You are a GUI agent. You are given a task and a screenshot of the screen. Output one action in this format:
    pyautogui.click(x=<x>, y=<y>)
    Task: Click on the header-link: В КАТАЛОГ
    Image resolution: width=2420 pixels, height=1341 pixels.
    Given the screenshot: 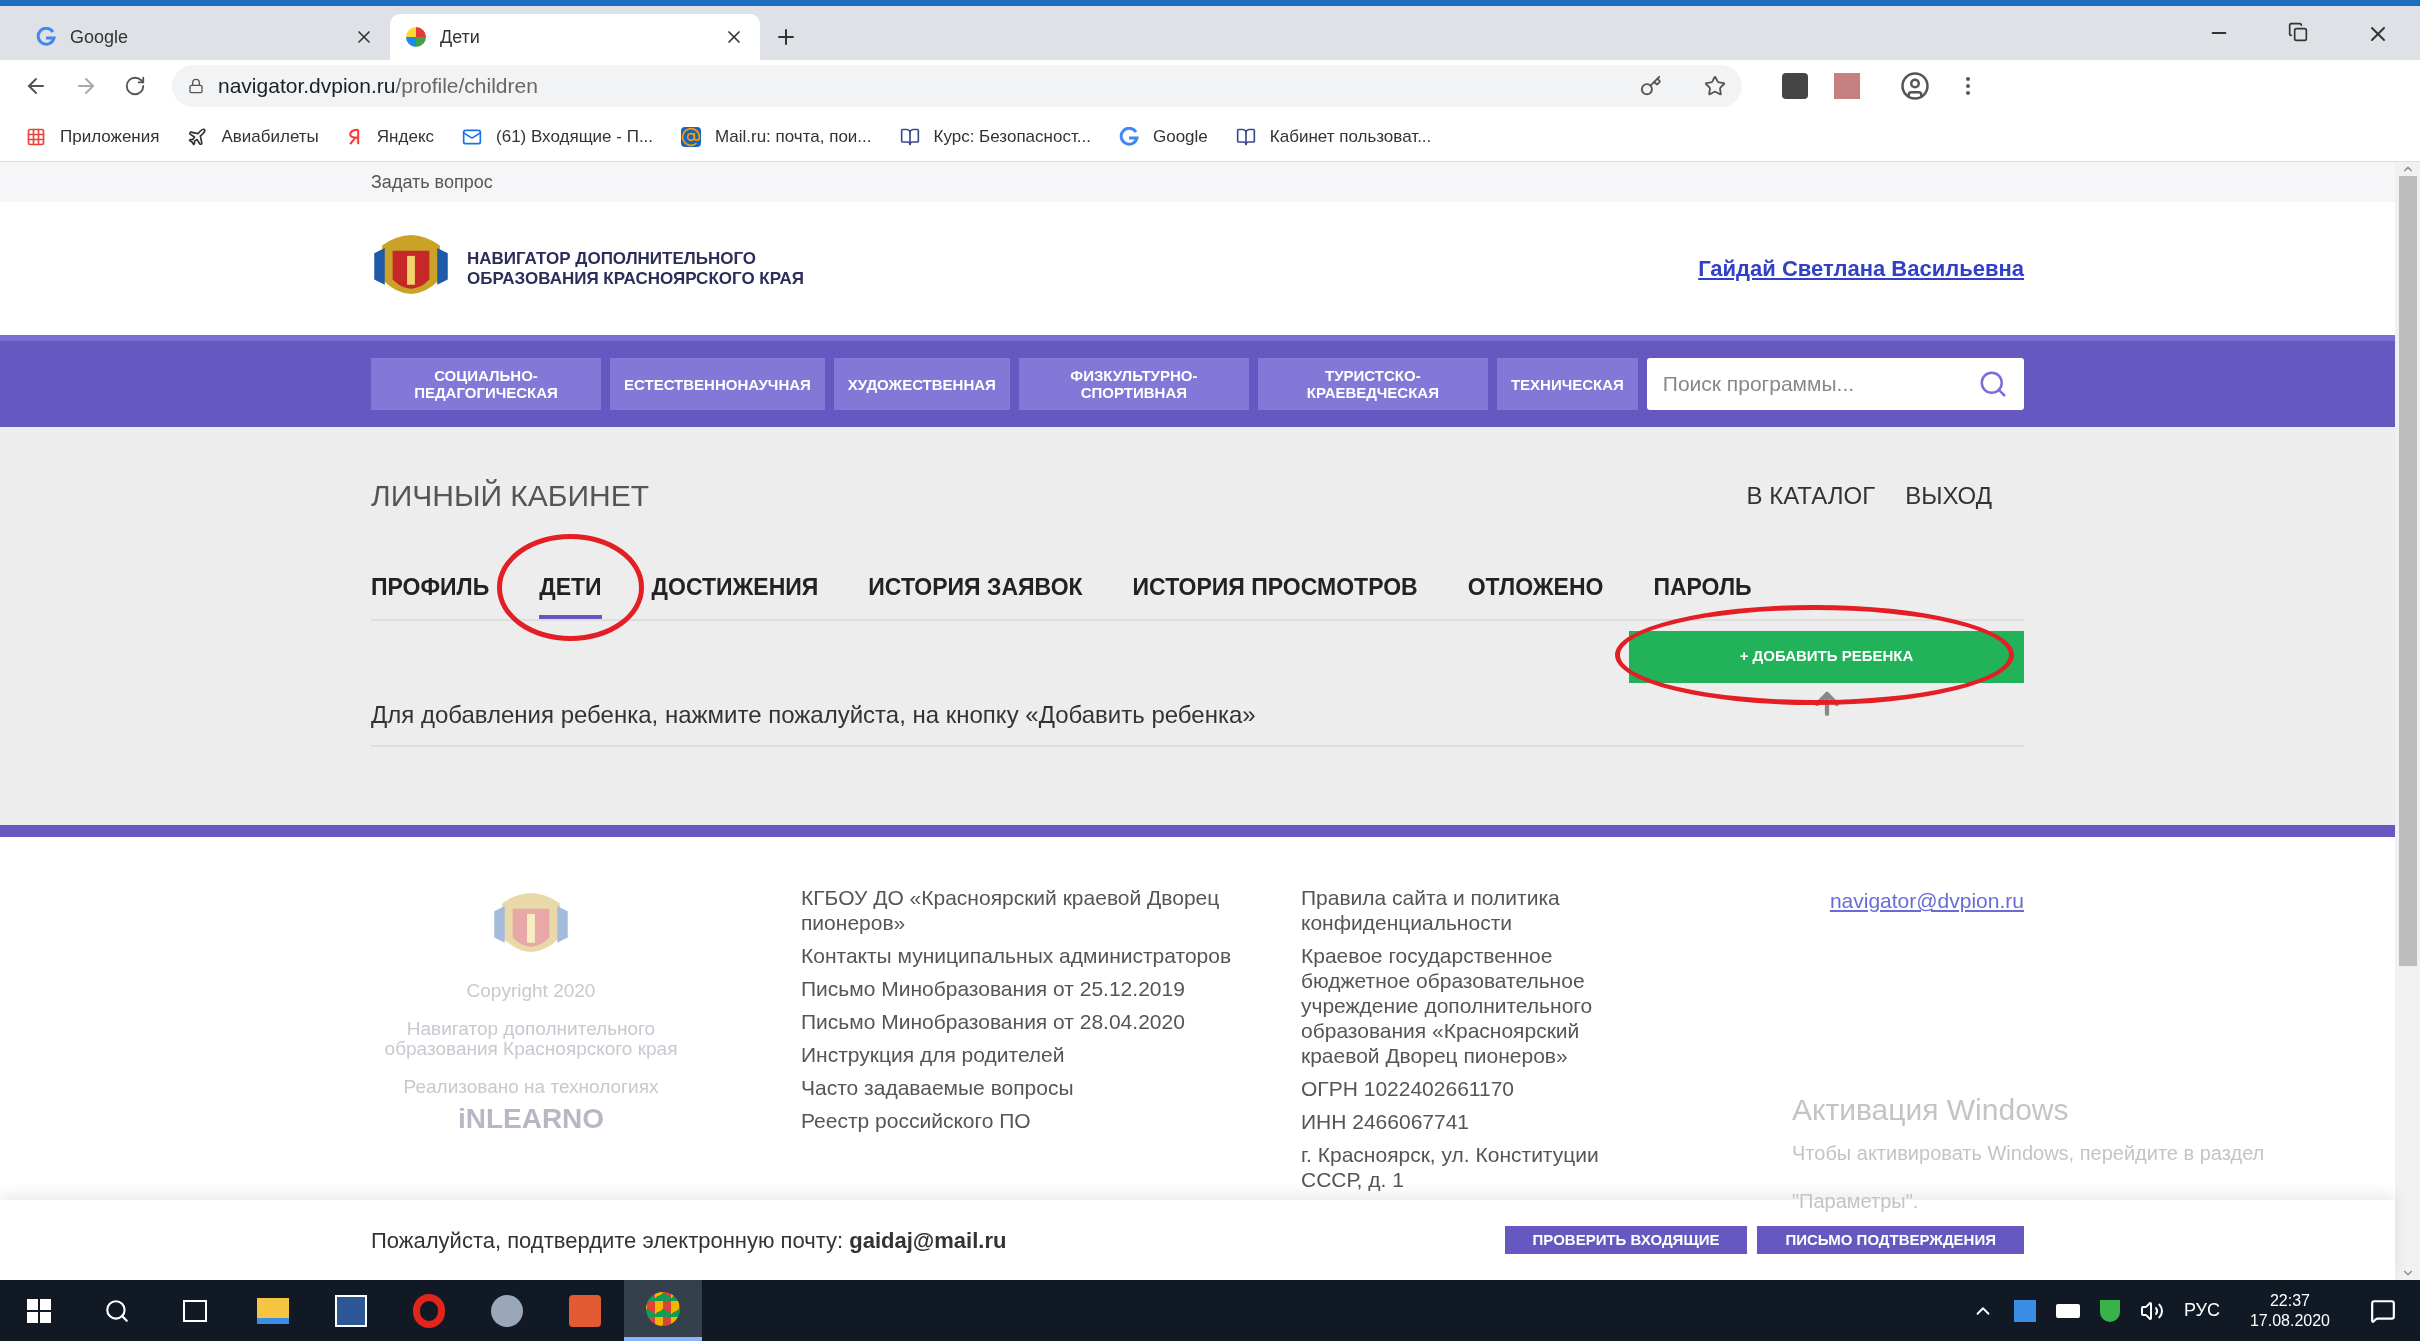 What is the action you would take?
    pyautogui.click(x=1811, y=495)
    